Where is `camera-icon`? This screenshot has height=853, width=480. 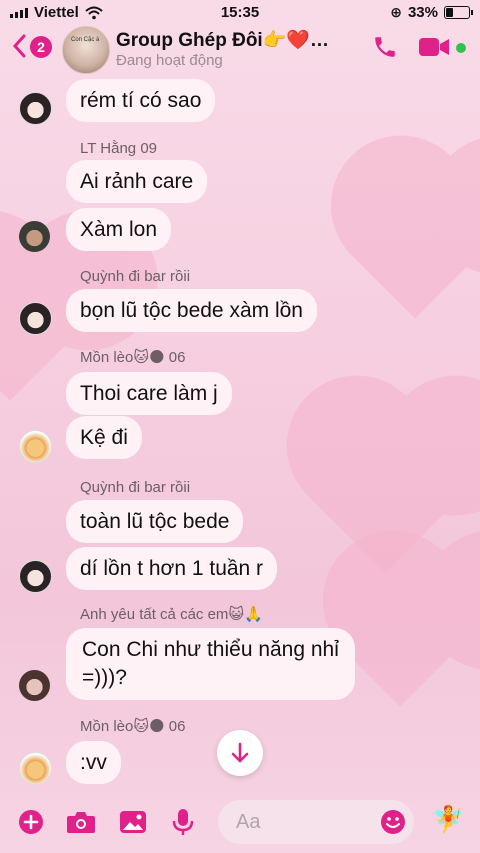 camera-icon is located at coordinates (81, 822).